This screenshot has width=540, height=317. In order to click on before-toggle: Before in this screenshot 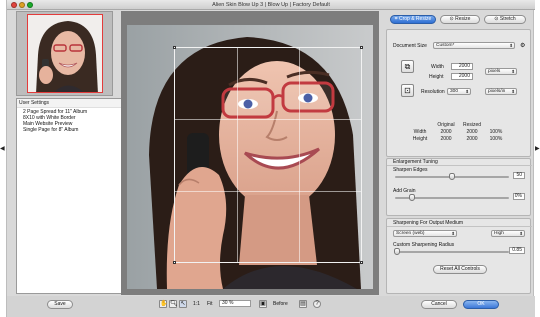, I will do `click(280, 304)`.